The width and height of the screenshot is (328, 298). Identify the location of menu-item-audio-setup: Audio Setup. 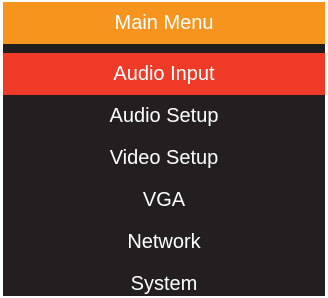
(164, 116).